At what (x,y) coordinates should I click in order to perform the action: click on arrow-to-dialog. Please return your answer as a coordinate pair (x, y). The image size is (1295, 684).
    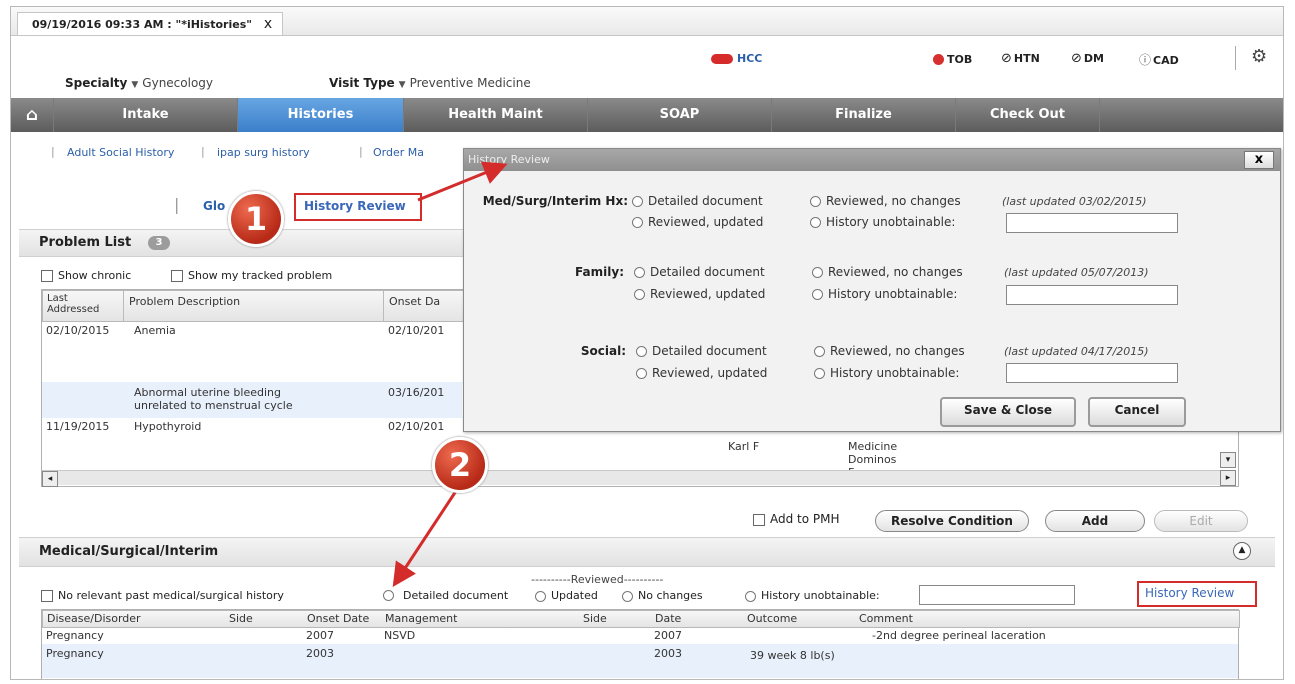
    Looking at the image, I should click on (462, 181).